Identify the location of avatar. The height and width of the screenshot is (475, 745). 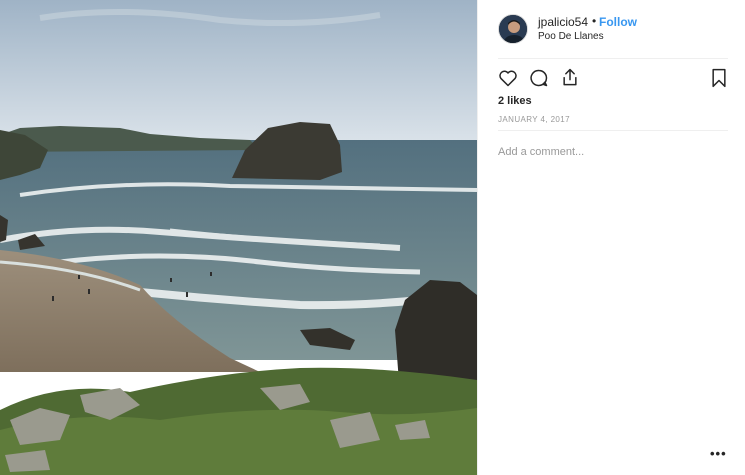
(513, 29).